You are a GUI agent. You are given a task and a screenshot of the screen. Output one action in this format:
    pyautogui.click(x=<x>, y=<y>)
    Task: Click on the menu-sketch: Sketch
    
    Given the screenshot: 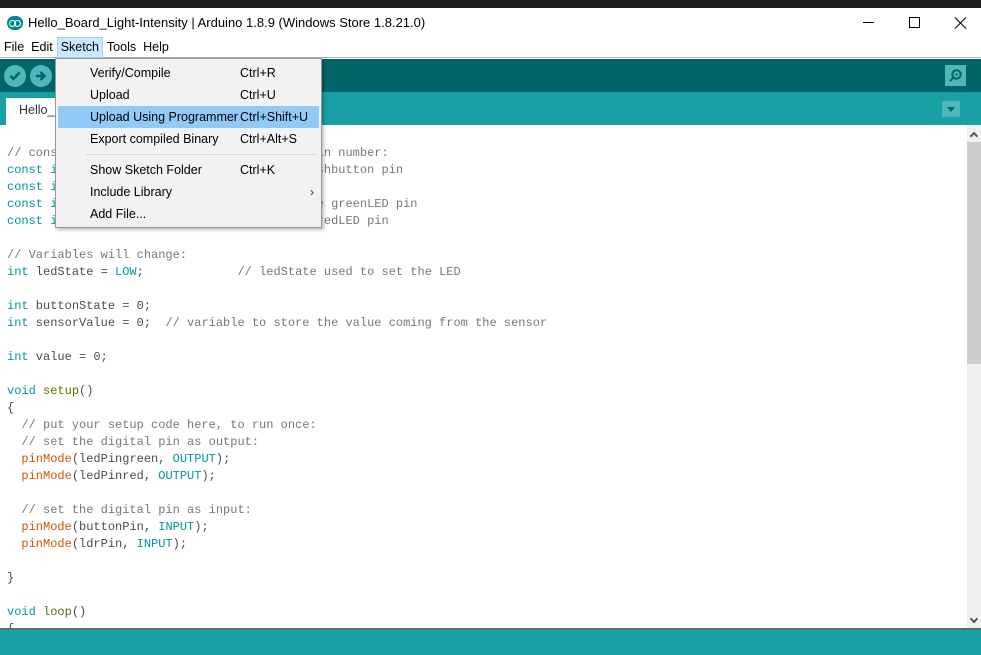 What is the action you would take?
    pyautogui.click(x=79, y=47)
    